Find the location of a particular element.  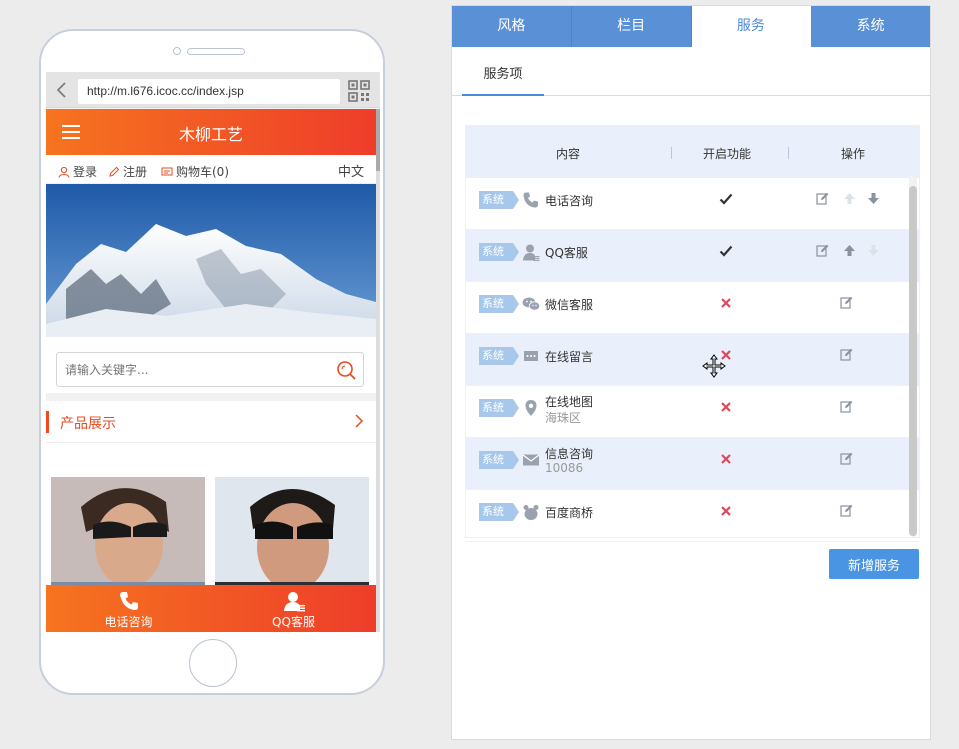

browser-bar: http://m.l676.icoc.cc/index.jsp is located at coordinates (213, 90).